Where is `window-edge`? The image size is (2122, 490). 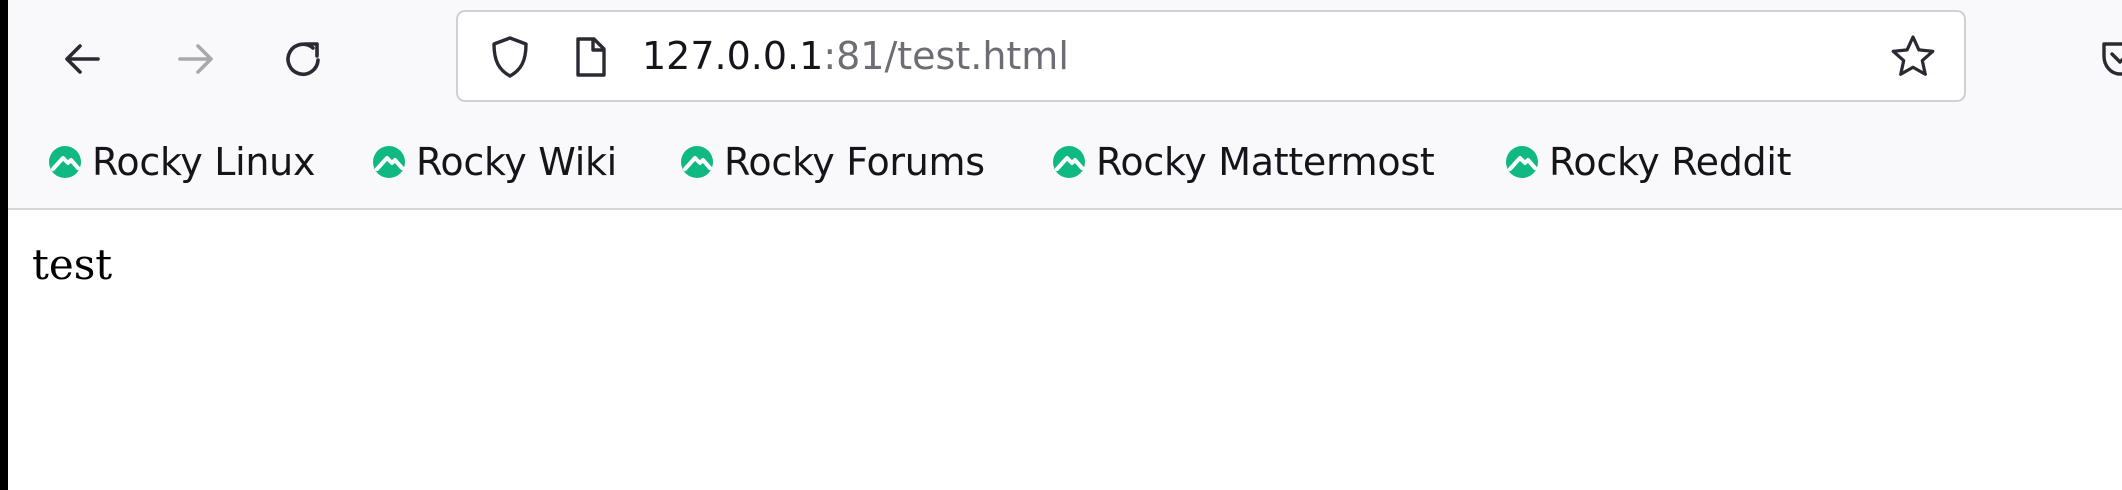
window-edge is located at coordinates (4, 245).